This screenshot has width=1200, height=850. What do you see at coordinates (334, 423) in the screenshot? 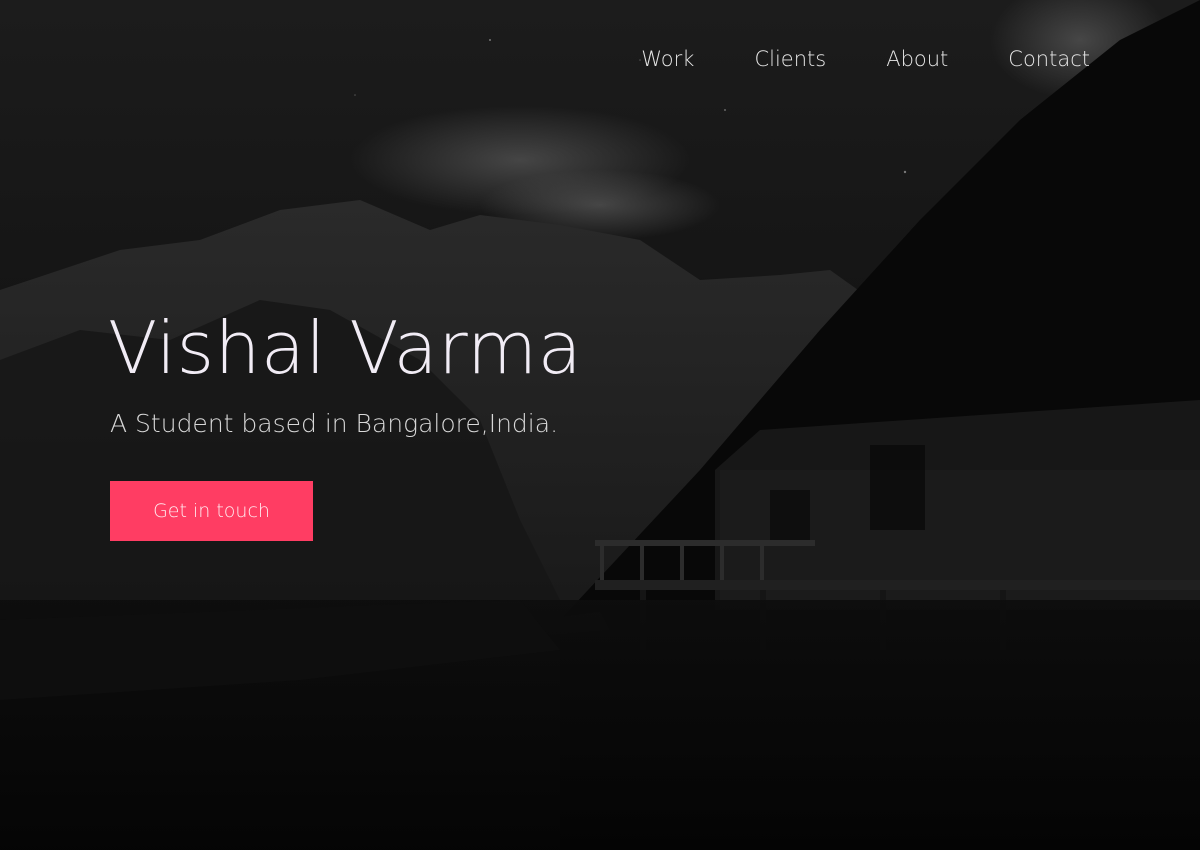
I see `hero-tagline: A Student based in Bangalore,India.` at bounding box center [334, 423].